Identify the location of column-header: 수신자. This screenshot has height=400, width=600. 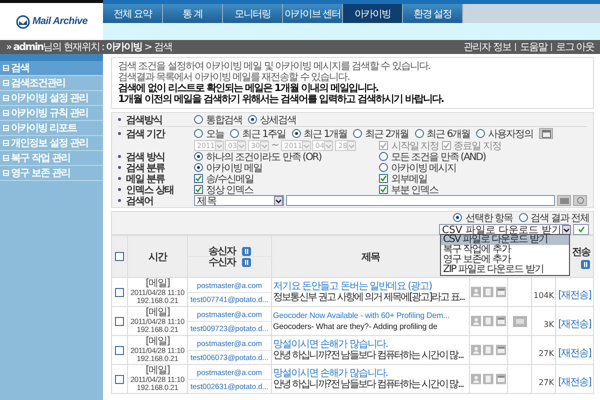
(222, 262).